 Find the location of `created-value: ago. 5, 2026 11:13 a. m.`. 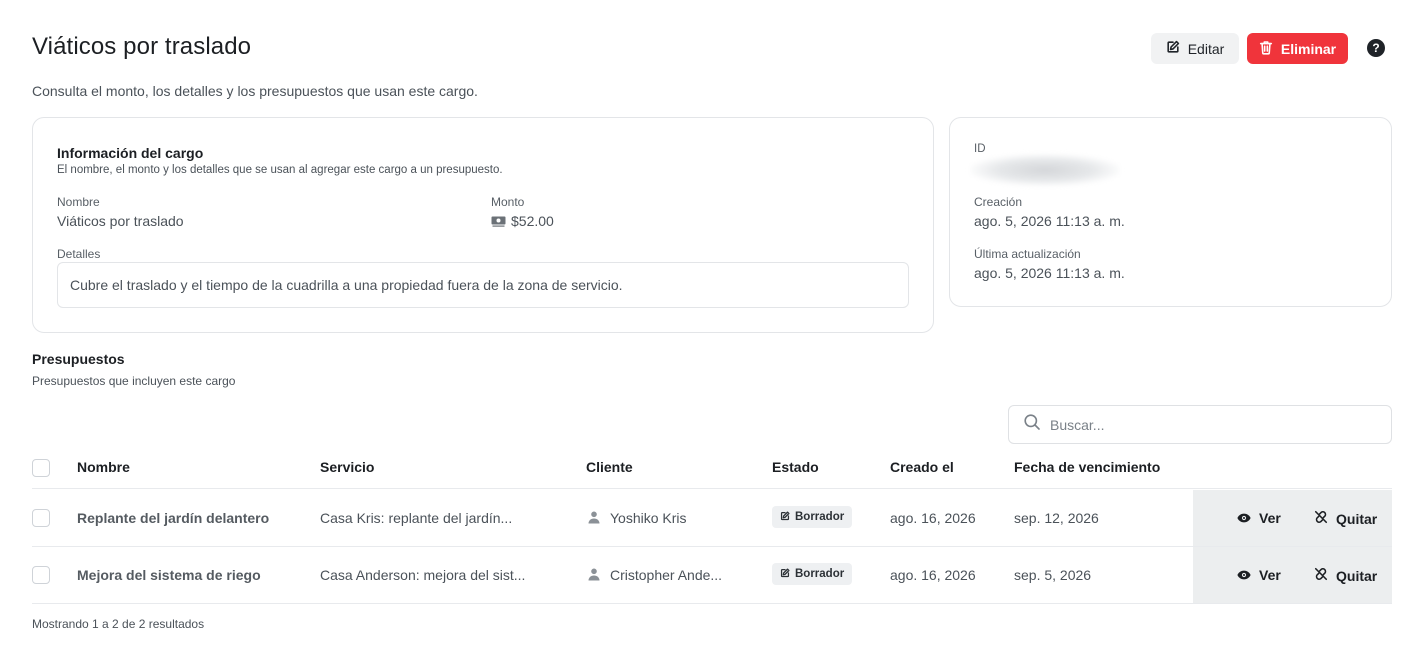

created-value: ago. 5, 2026 11:13 a. m. is located at coordinates (1049, 221).